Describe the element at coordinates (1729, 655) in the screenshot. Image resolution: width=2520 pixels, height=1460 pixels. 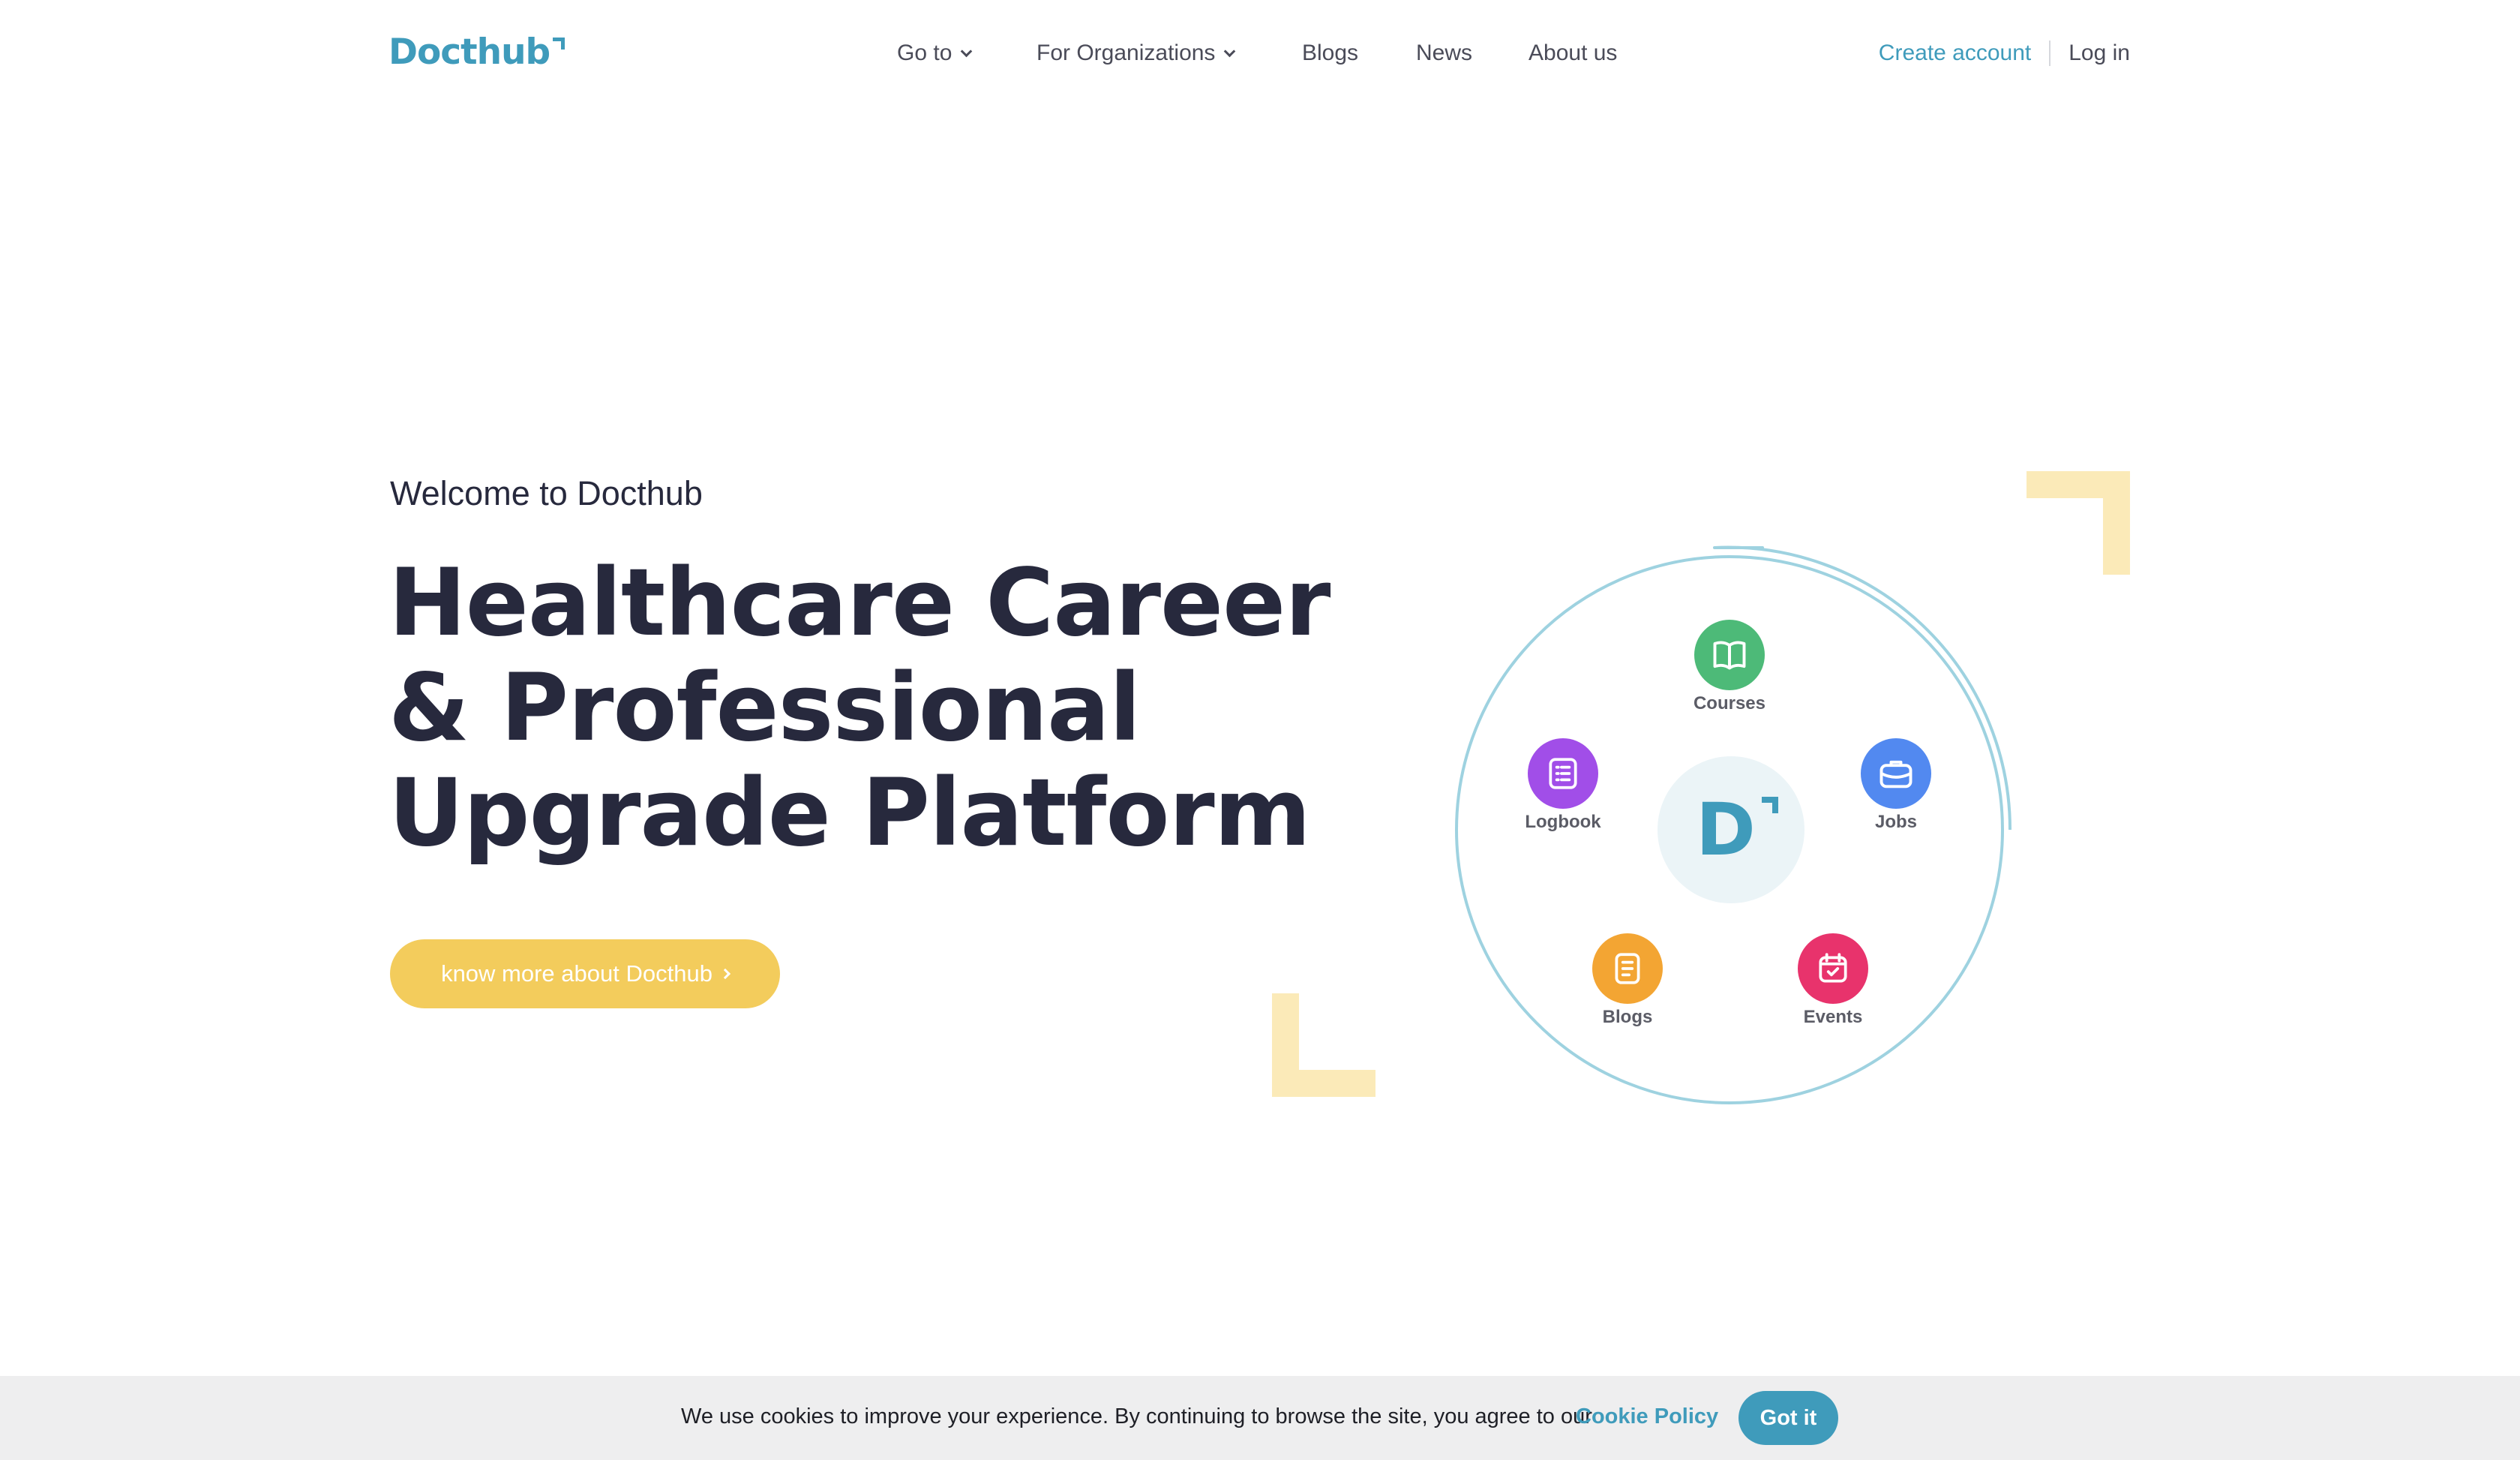
I see `open-book-icon` at that location.